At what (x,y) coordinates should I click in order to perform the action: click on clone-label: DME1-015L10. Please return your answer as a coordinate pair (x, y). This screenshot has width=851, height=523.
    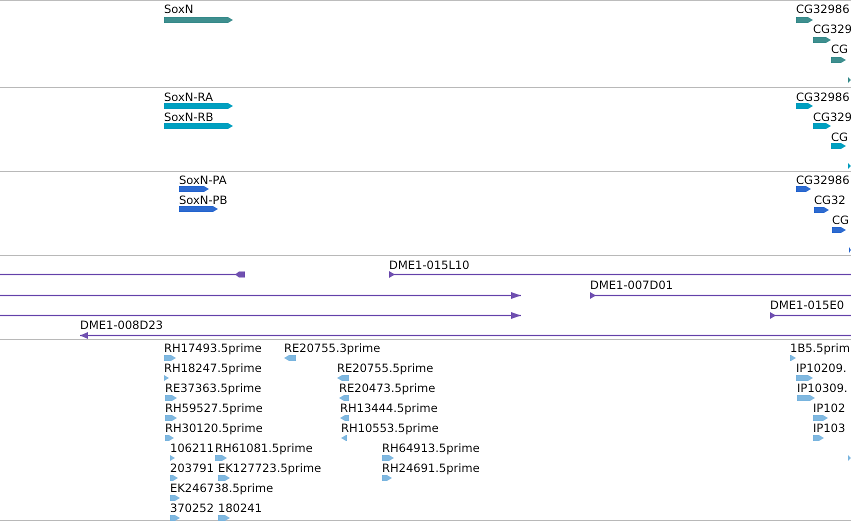
    Looking at the image, I should click on (429, 265).